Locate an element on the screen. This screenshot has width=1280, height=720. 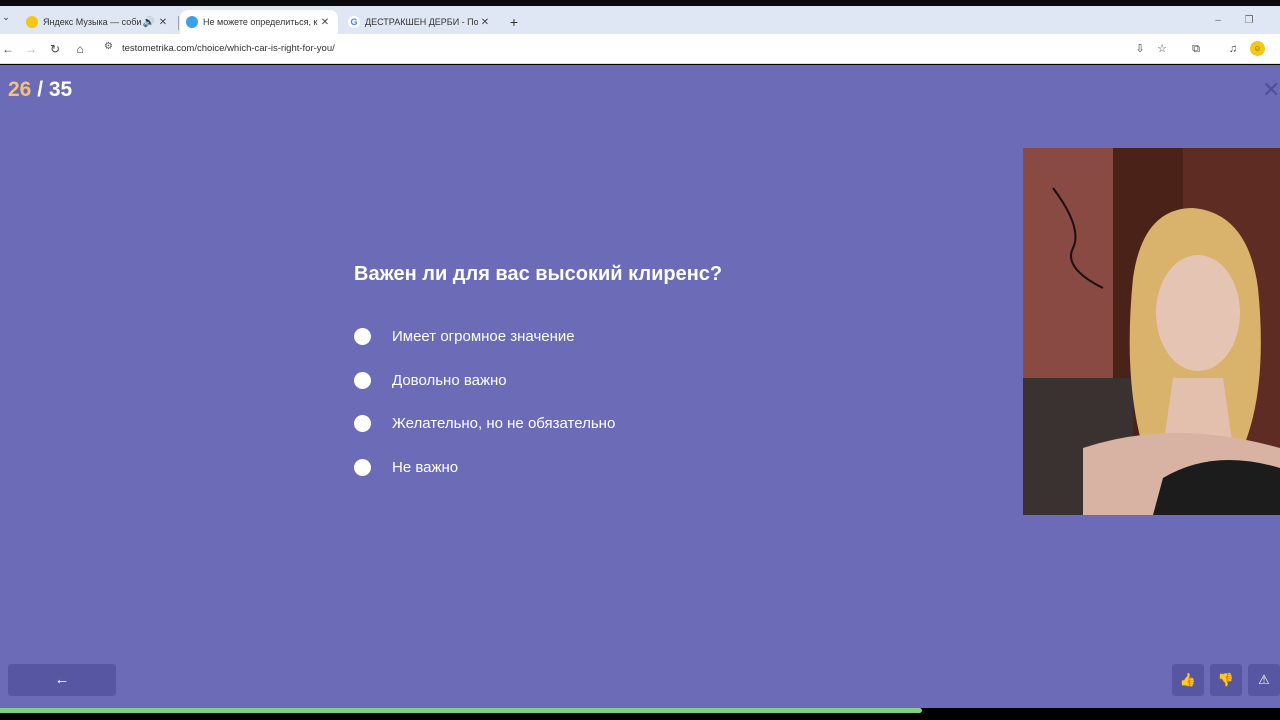
profile-avatar-icon: ☺ is located at coordinates (1257, 48).